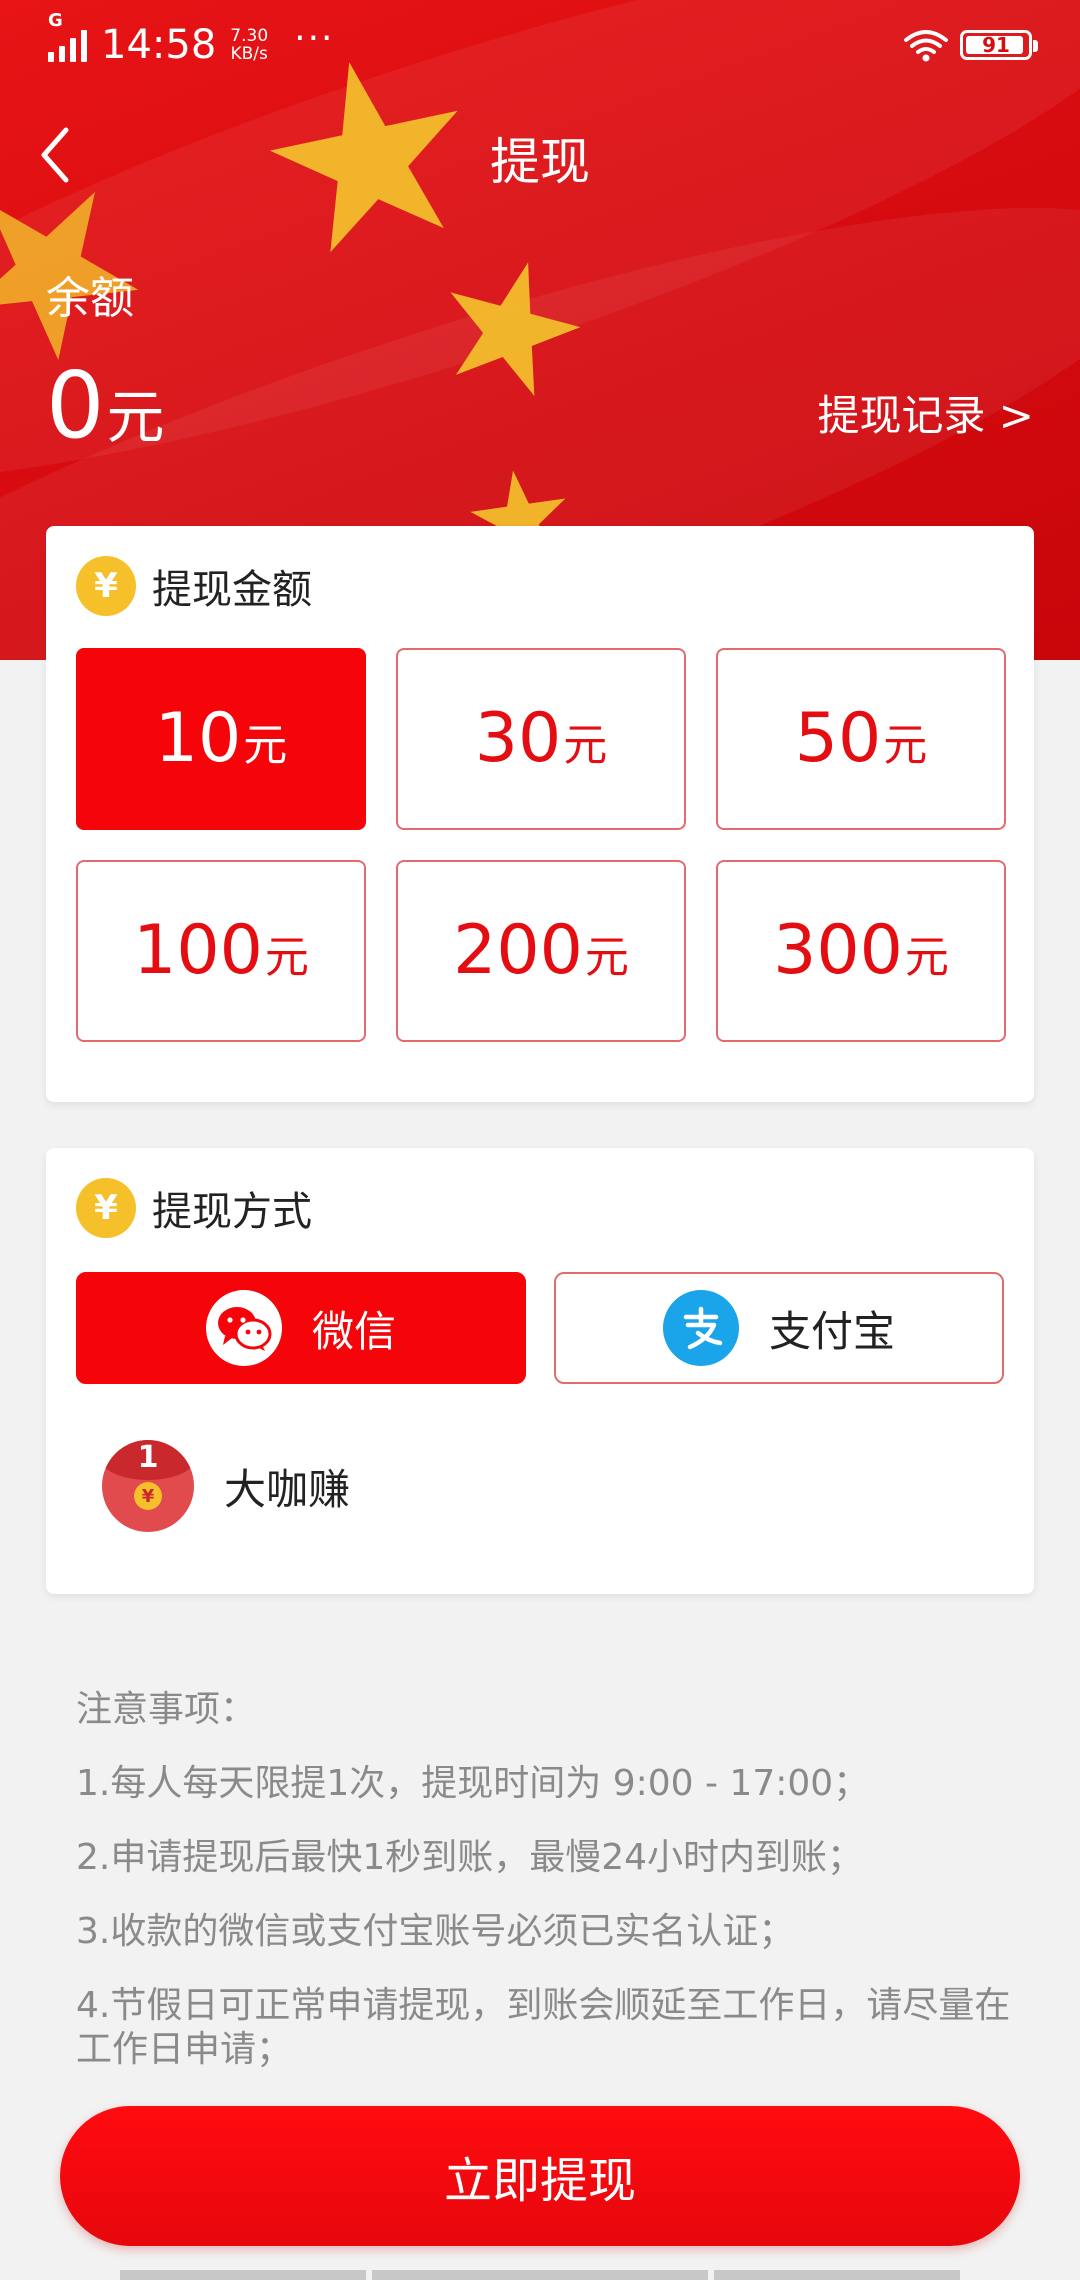  Describe the element at coordinates (301, 1328) in the screenshot. I see `method-wechat-button: 微信` at that location.